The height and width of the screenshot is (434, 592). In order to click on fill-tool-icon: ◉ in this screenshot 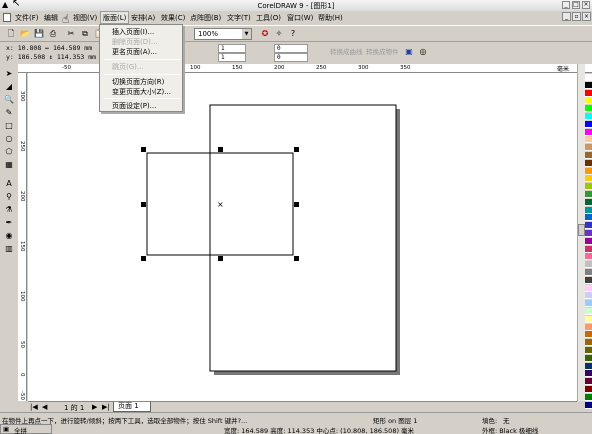, I will do `click(9, 235)`.